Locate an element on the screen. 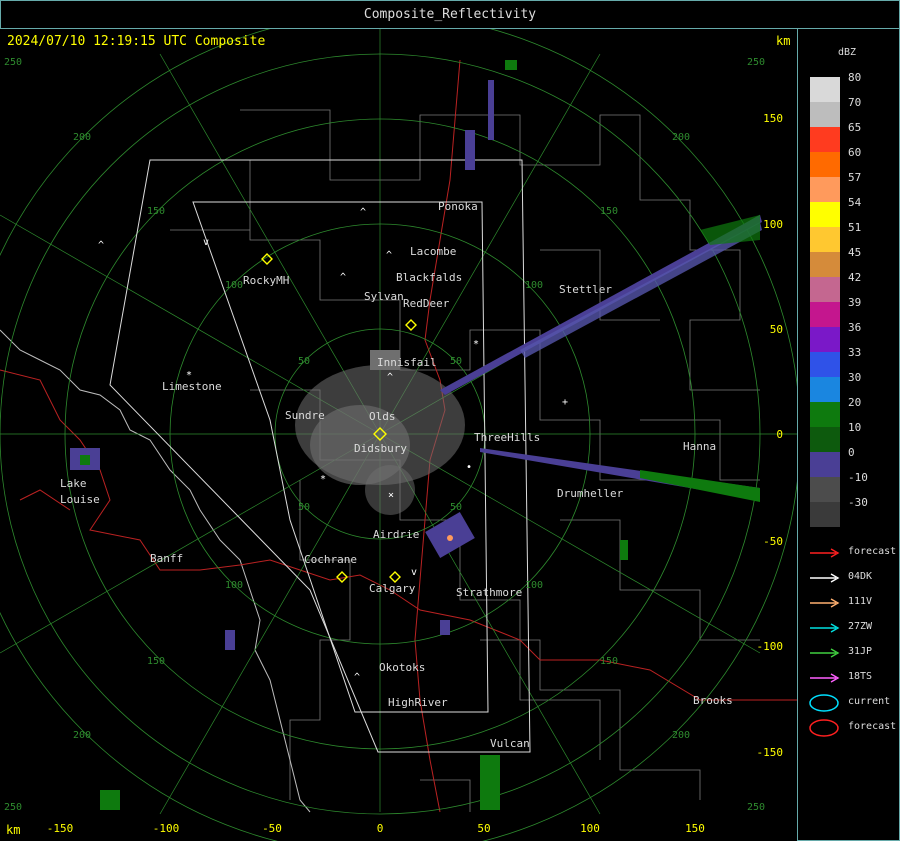 The height and width of the screenshot is (841, 900). city-label: Limestone is located at coordinates (192, 386).